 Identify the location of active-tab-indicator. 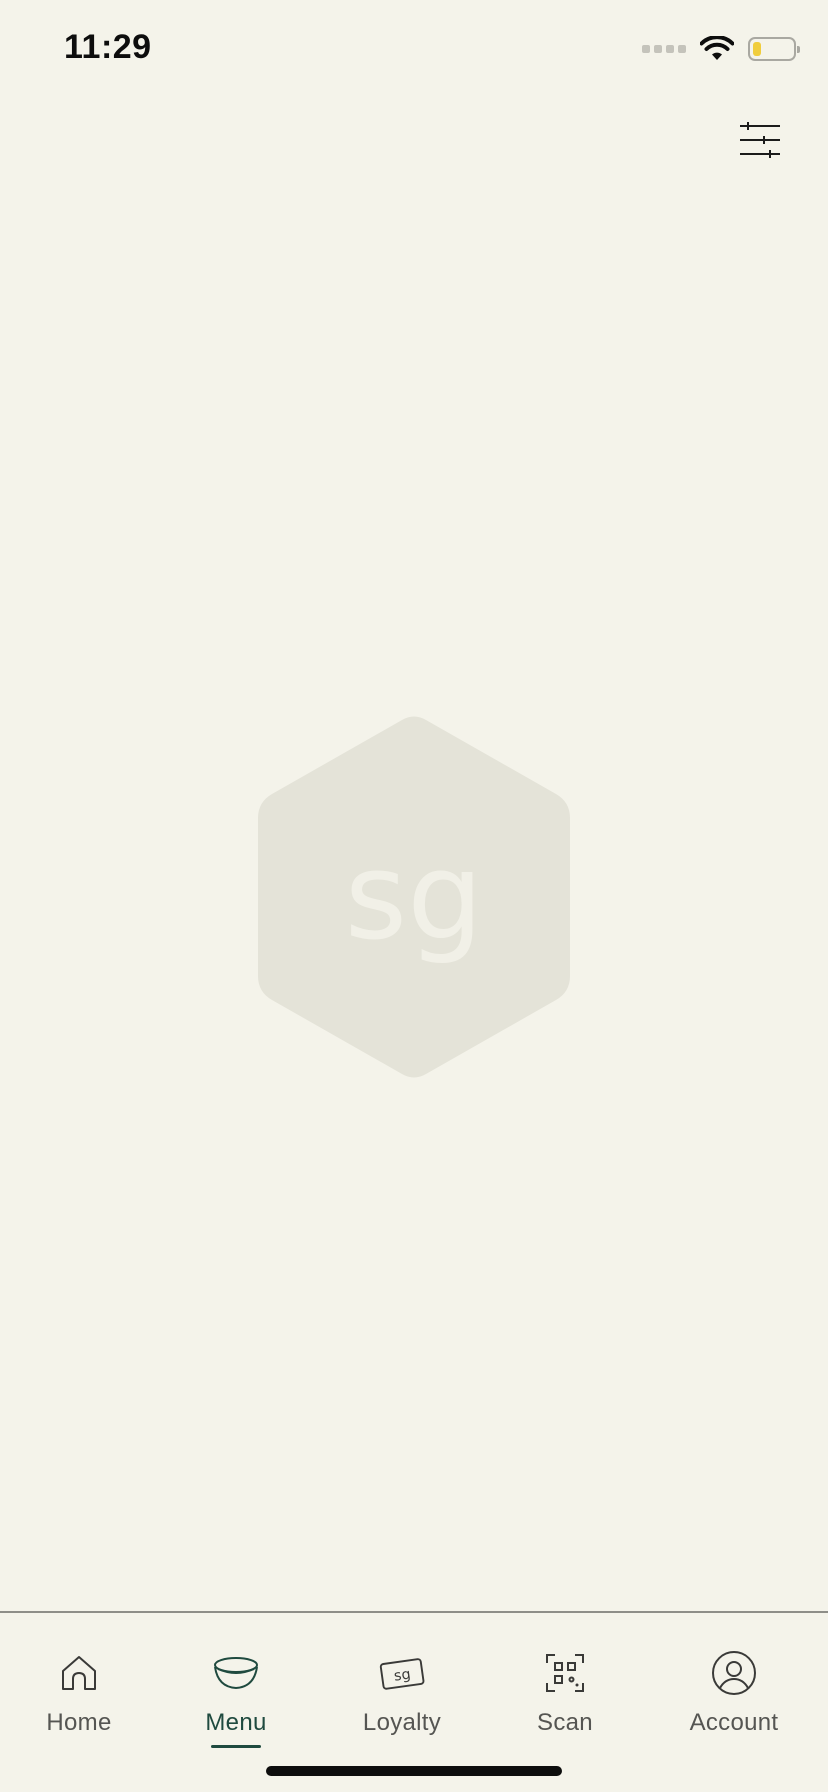
(236, 1746).